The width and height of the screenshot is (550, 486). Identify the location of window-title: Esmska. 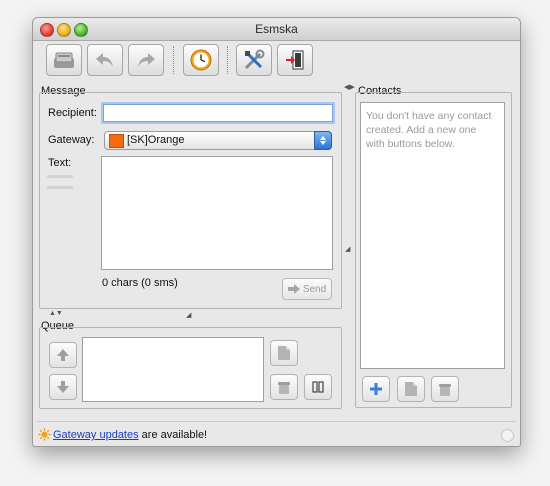
(276, 29).